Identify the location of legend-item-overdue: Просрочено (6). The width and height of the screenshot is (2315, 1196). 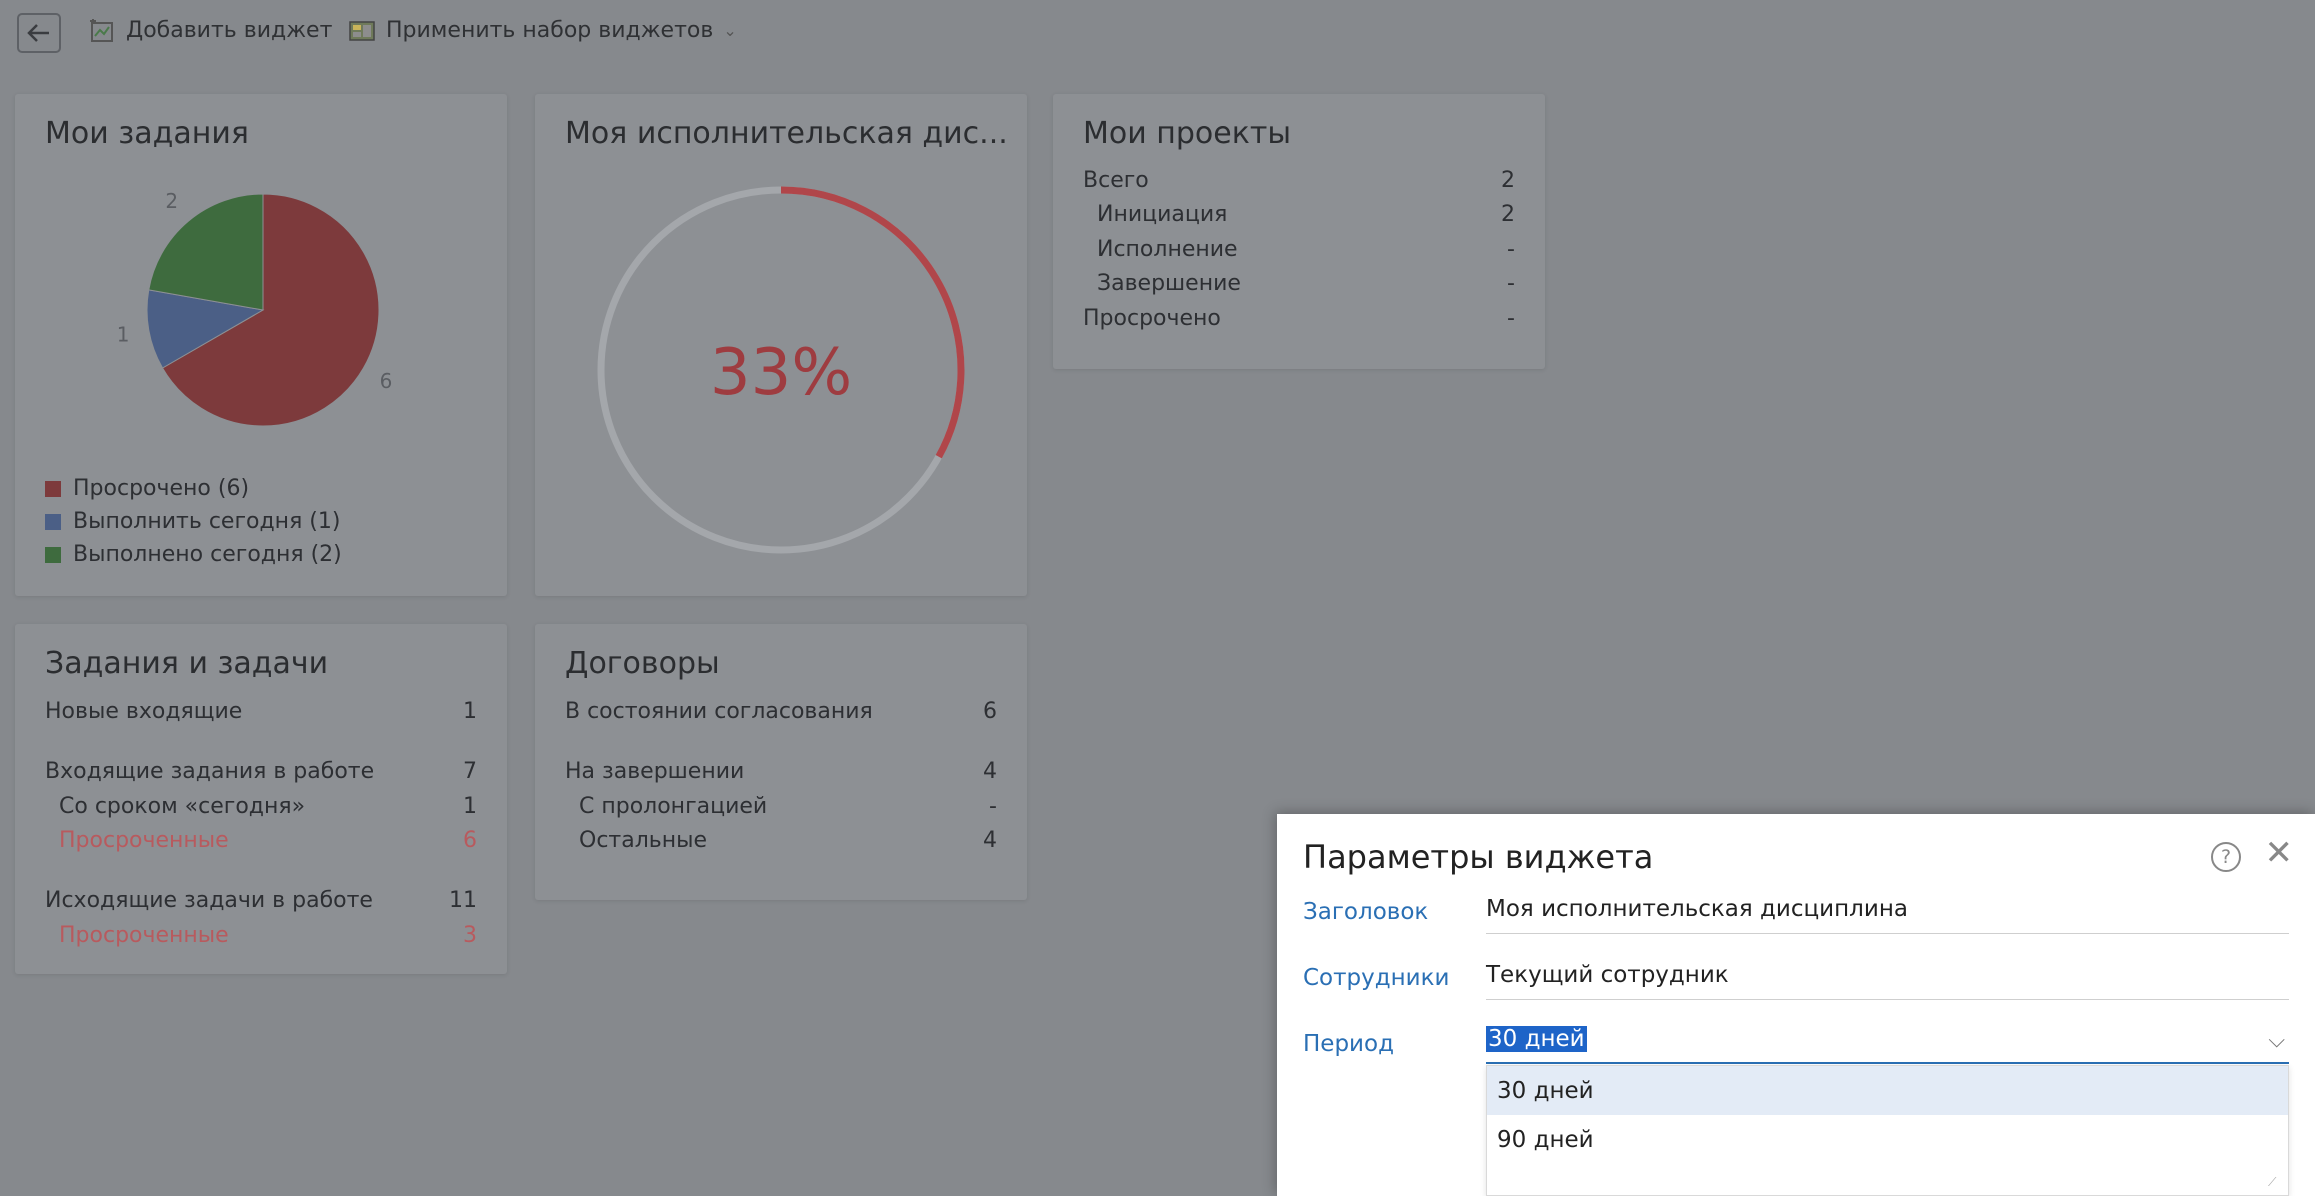
(147, 488).